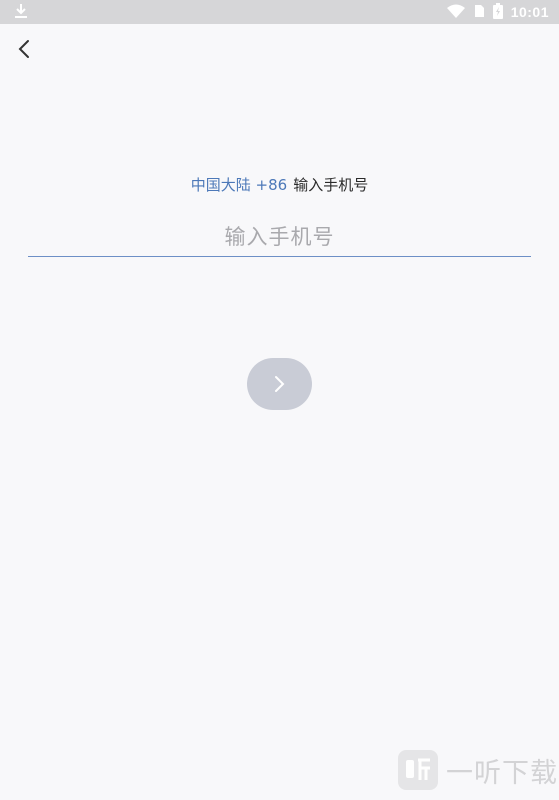 Image resolution: width=559 pixels, height=800 pixels. What do you see at coordinates (455, 12) in the screenshot?
I see `wifi-icon` at bounding box center [455, 12].